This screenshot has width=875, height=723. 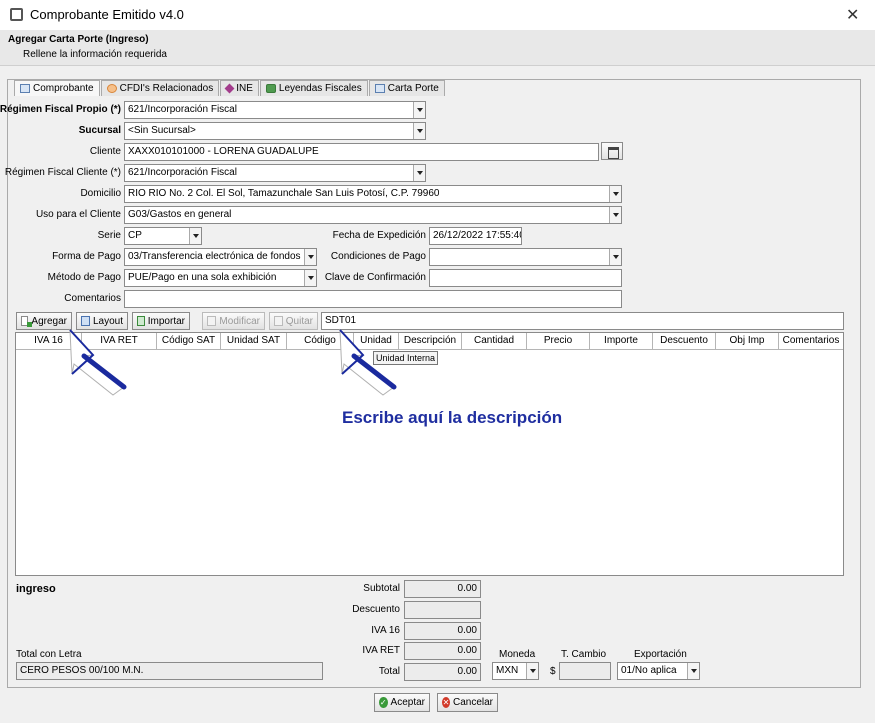 I want to click on column-header: Descuento, so click(x=684, y=341).